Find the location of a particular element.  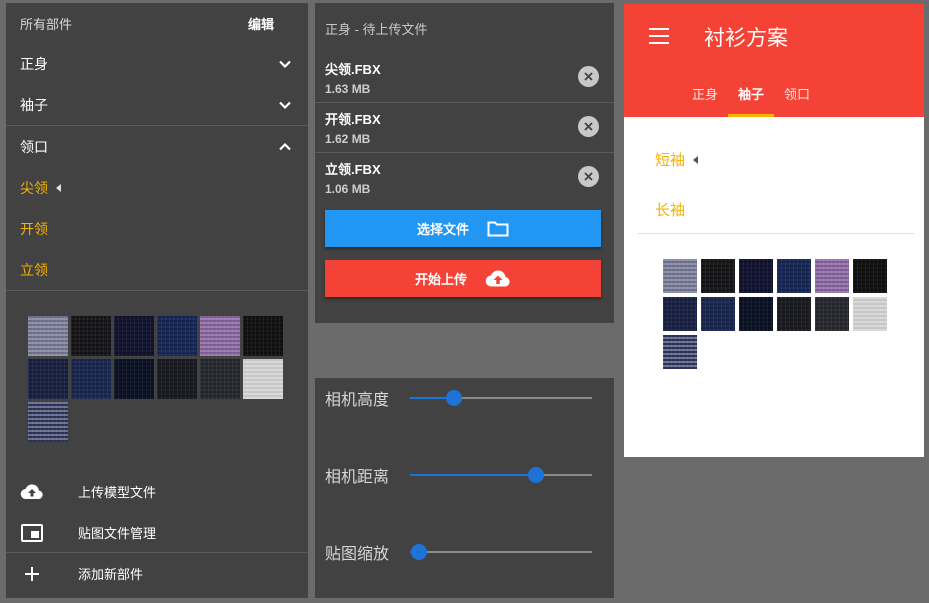

file-item: 尖领.FBX 1.63 MB is located at coordinates (464, 78).